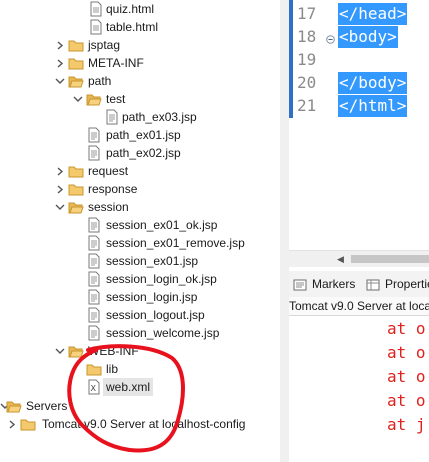 This screenshot has width=429, height=462. What do you see at coordinates (175, 243) in the screenshot?
I see `tree-item-label: session_ex01_remove.jsp` at bounding box center [175, 243].